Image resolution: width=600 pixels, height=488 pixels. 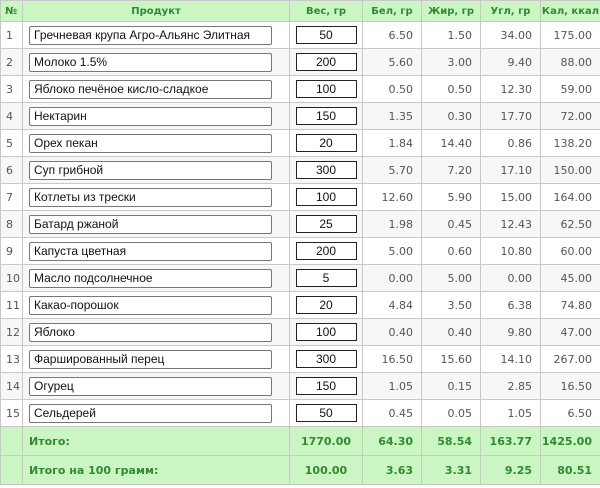 I want to click on row-number: 13, so click(x=11, y=359).